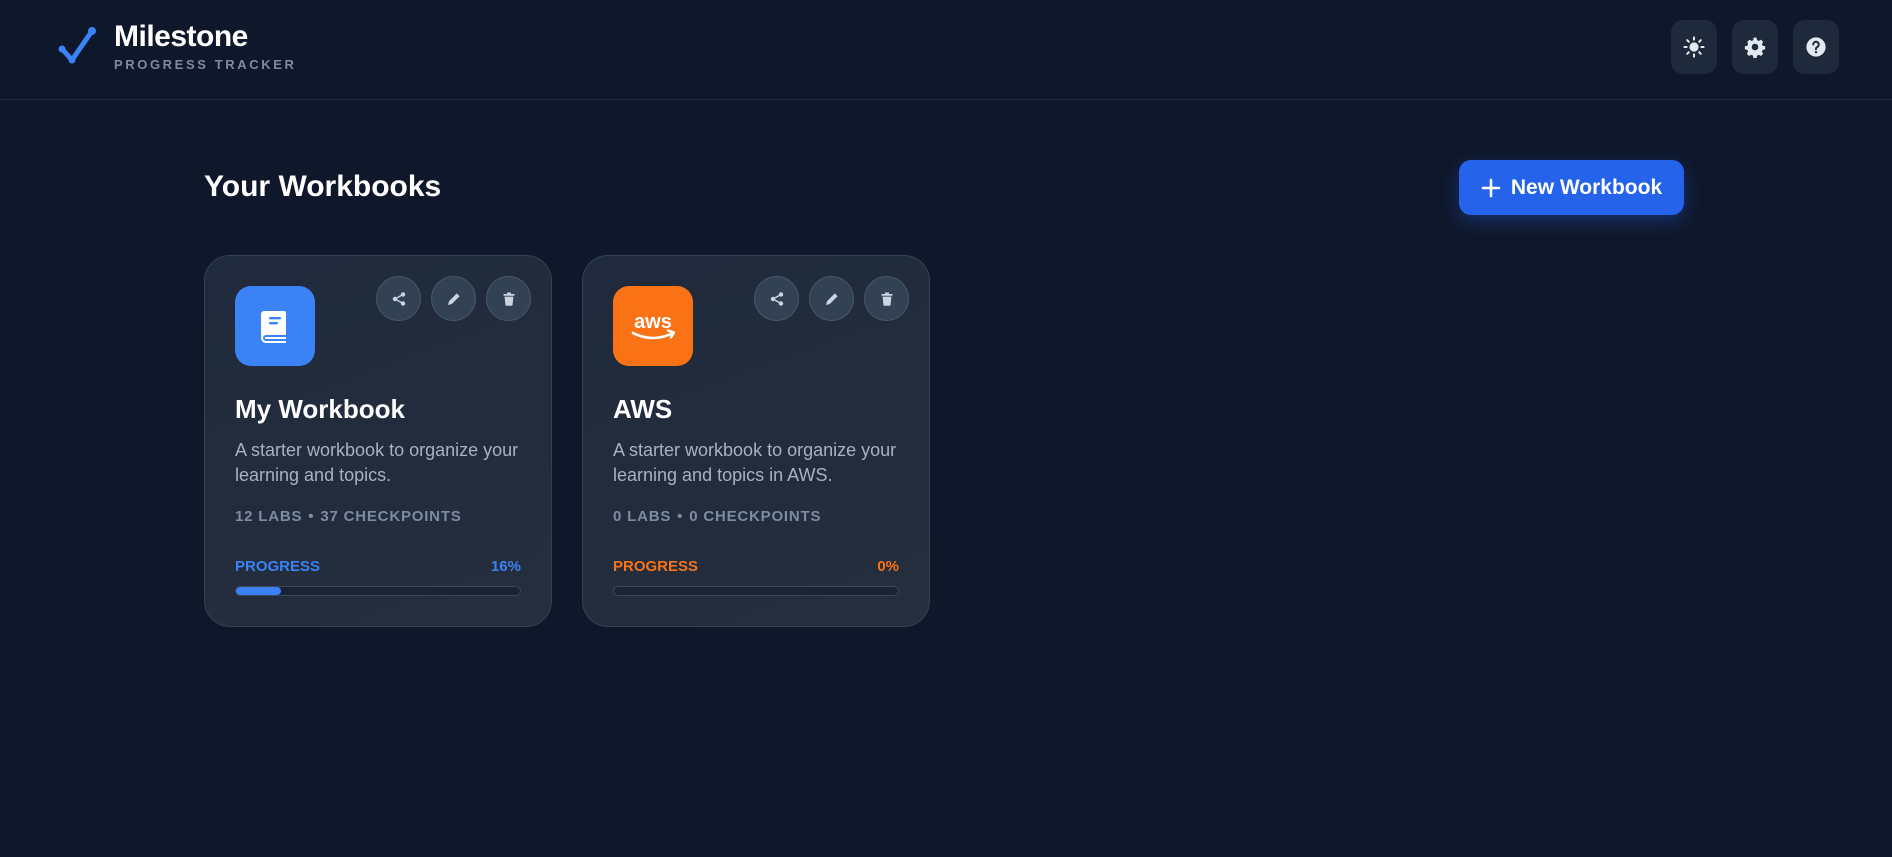 Image resolution: width=1892 pixels, height=857 pixels. I want to click on workbook-title: AWS, so click(643, 409).